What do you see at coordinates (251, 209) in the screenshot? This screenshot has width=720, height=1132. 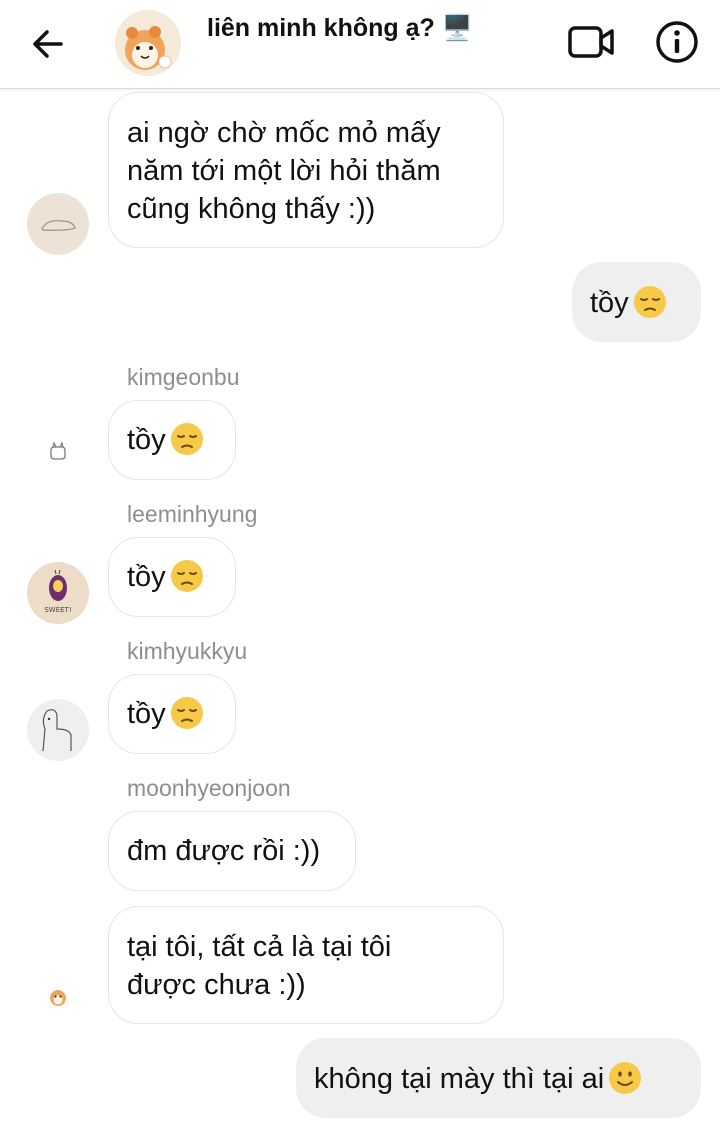 I see `message-text: cũng không thấy :))` at bounding box center [251, 209].